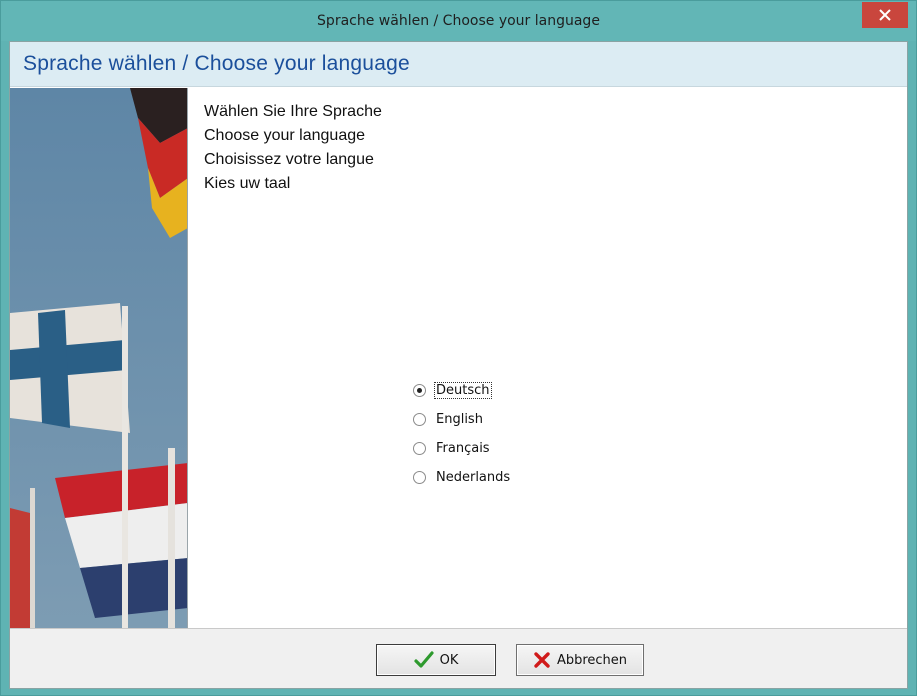  What do you see at coordinates (592, 660) in the screenshot?
I see `cancel-button-label: Abbrechen` at bounding box center [592, 660].